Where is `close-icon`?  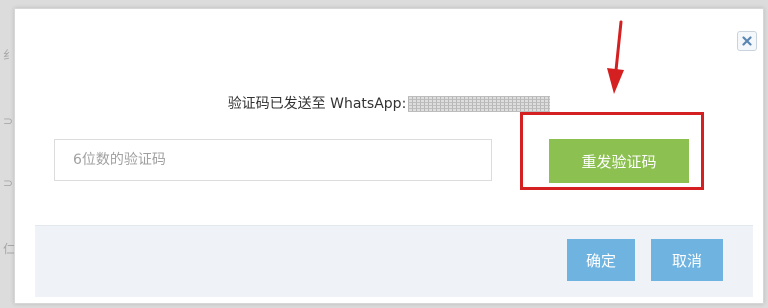 close-icon is located at coordinates (747, 41).